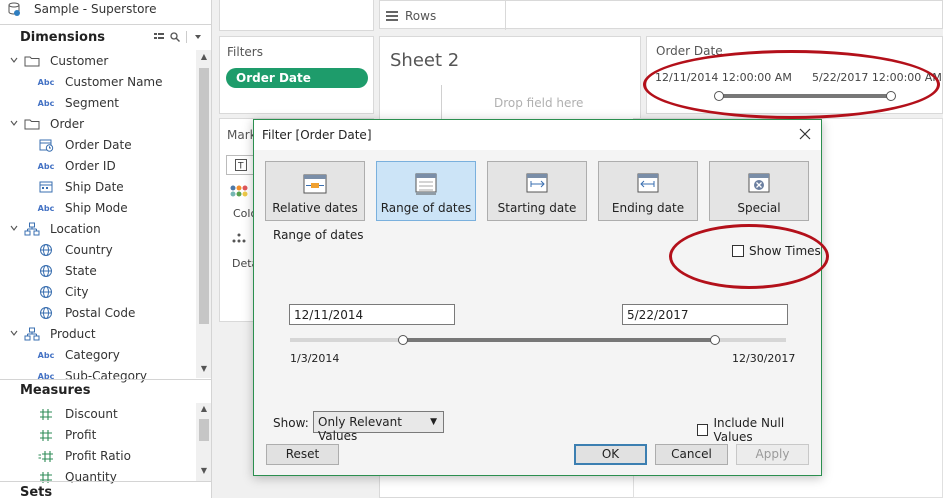 This screenshot has width=943, height=498. What do you see at coordinates (302, 454) in the screenshot?
I see `reset-button: Reset` at bounding box center [302, 454].